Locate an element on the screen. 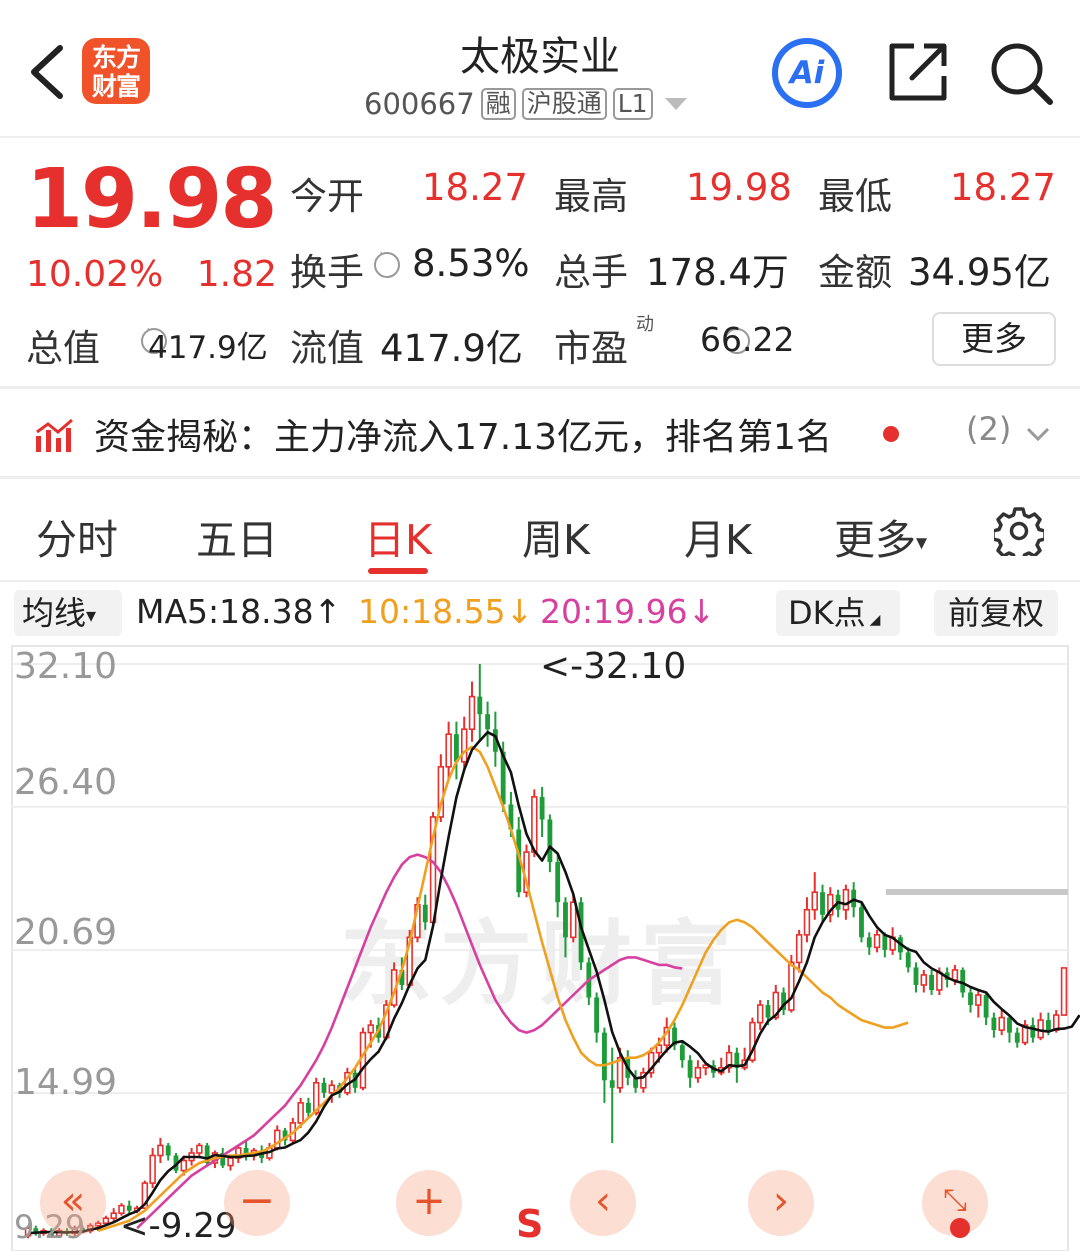  stock-code-line: 600667 融 沪股通 L1 is located at coordinates (525, 104).